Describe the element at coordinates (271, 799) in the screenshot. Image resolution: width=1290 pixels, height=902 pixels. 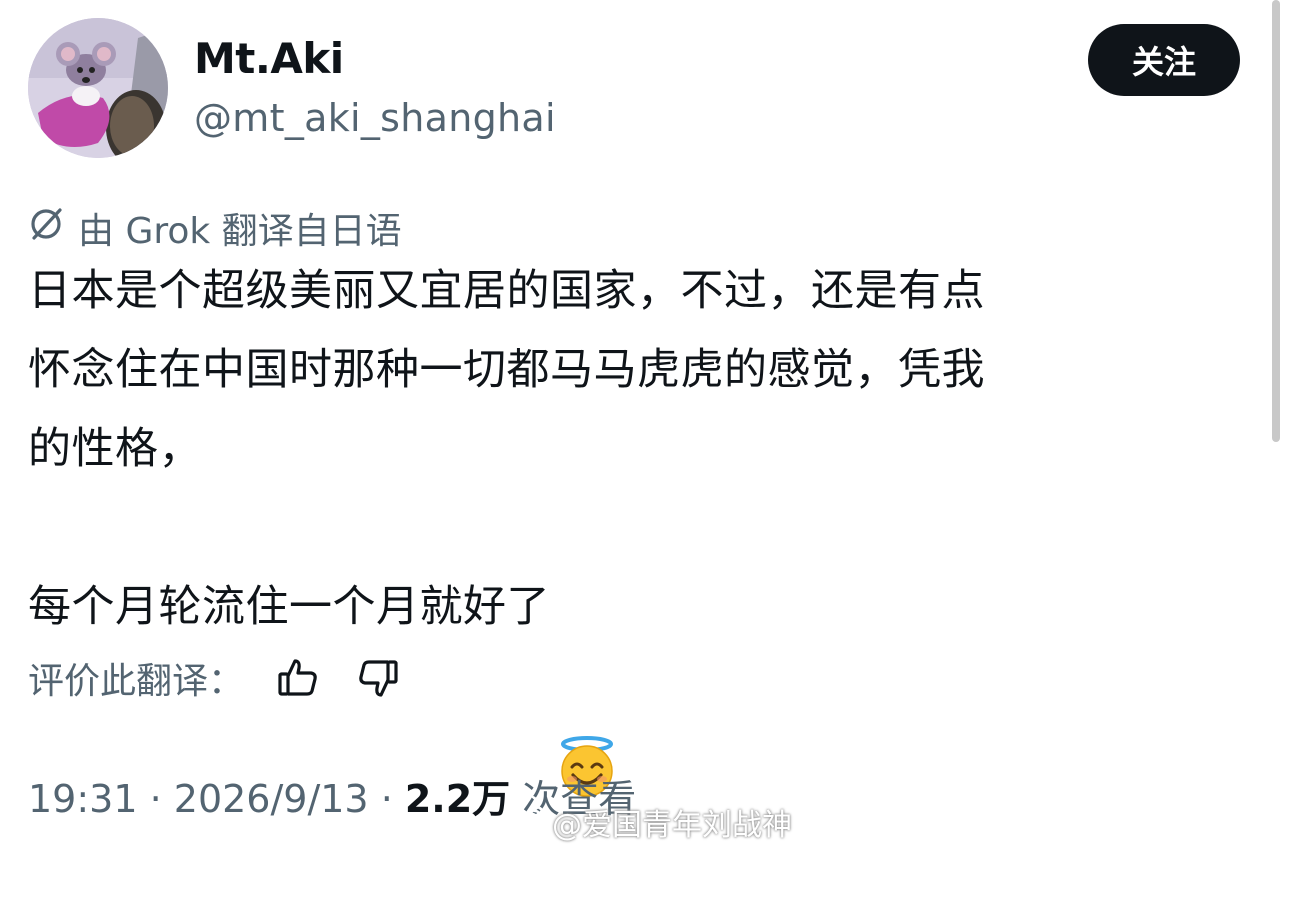
I see `tweet-date: 2026/9/13` at that location.